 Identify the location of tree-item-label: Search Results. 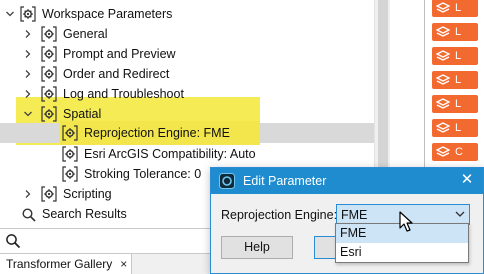
(84, 214).